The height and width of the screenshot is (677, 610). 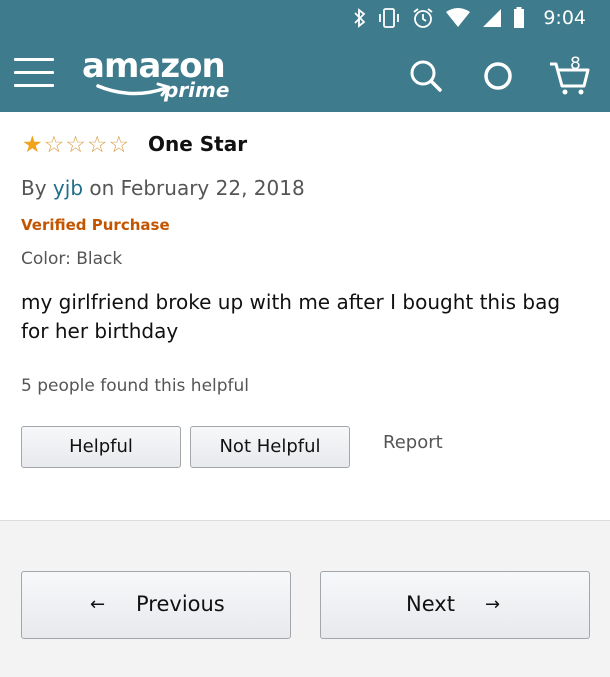 I want to click on review-byline: By yjb on February 22, 2018, so click(x=163, y=188).